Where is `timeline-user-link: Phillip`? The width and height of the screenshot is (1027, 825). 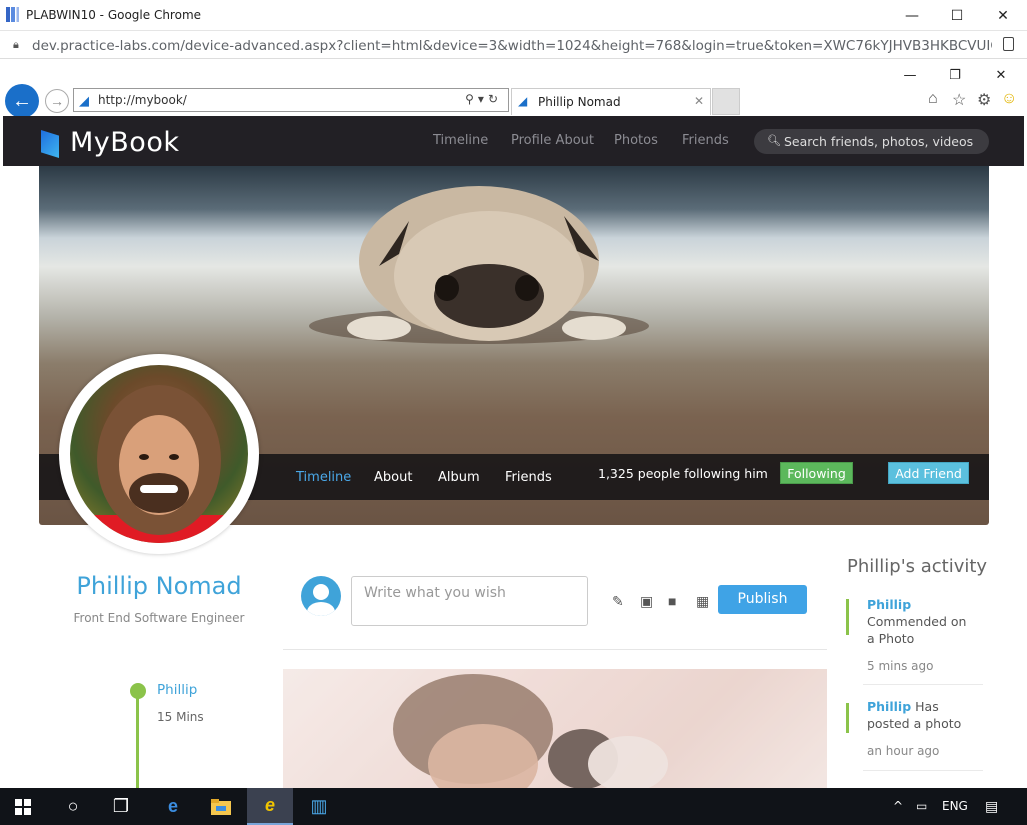
timeline-user-link: Phillip is located at coordinates (177, 690).